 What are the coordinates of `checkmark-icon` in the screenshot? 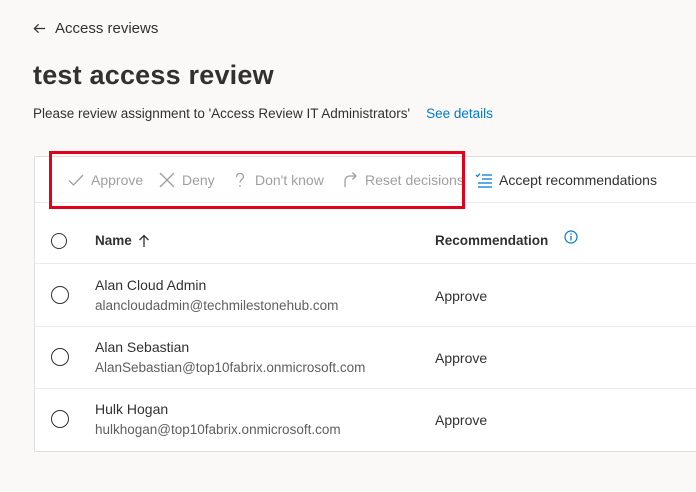 It's located at (76, 180).